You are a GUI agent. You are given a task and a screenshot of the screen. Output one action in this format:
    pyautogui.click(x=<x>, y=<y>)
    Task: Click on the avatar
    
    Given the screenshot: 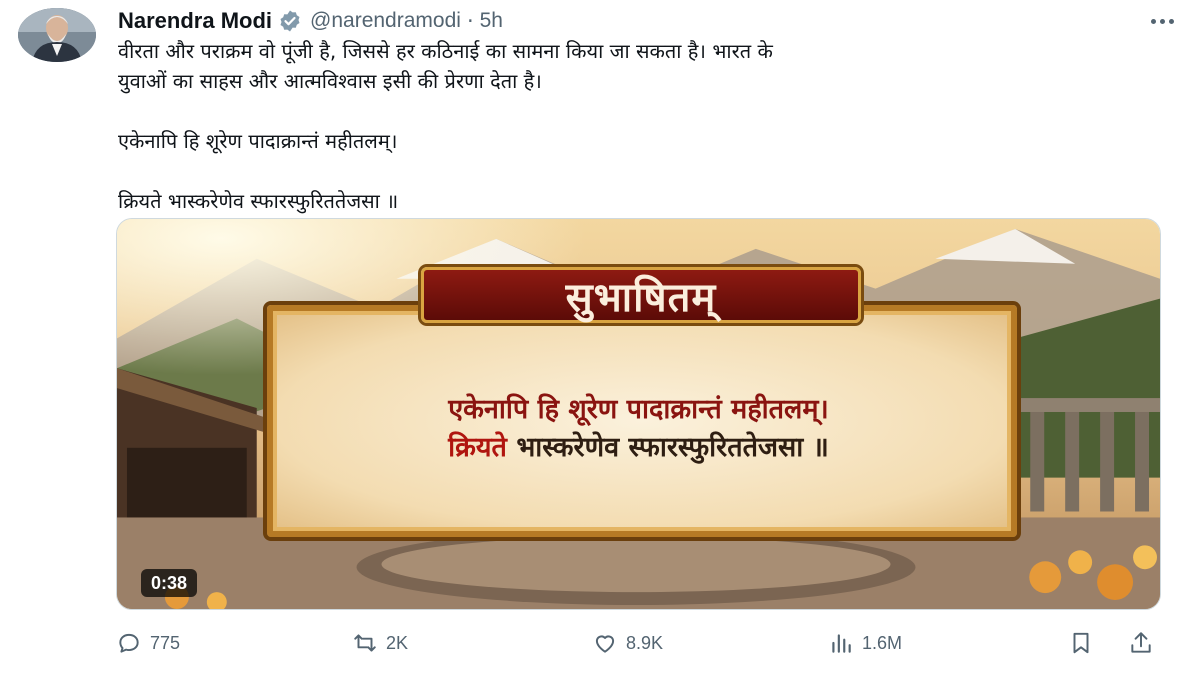 What is the action you would take?
    pyautogui.click(x=57, y=35)
    